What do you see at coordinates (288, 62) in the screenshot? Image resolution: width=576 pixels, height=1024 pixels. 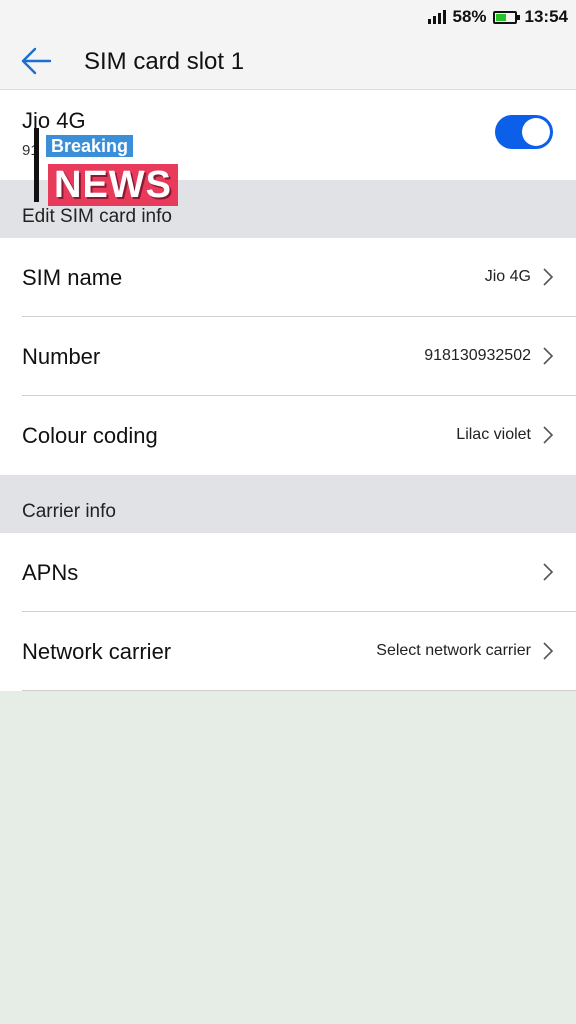 I see `top-app-bar: SIM card slot 1` at bounding box center [288, 62].